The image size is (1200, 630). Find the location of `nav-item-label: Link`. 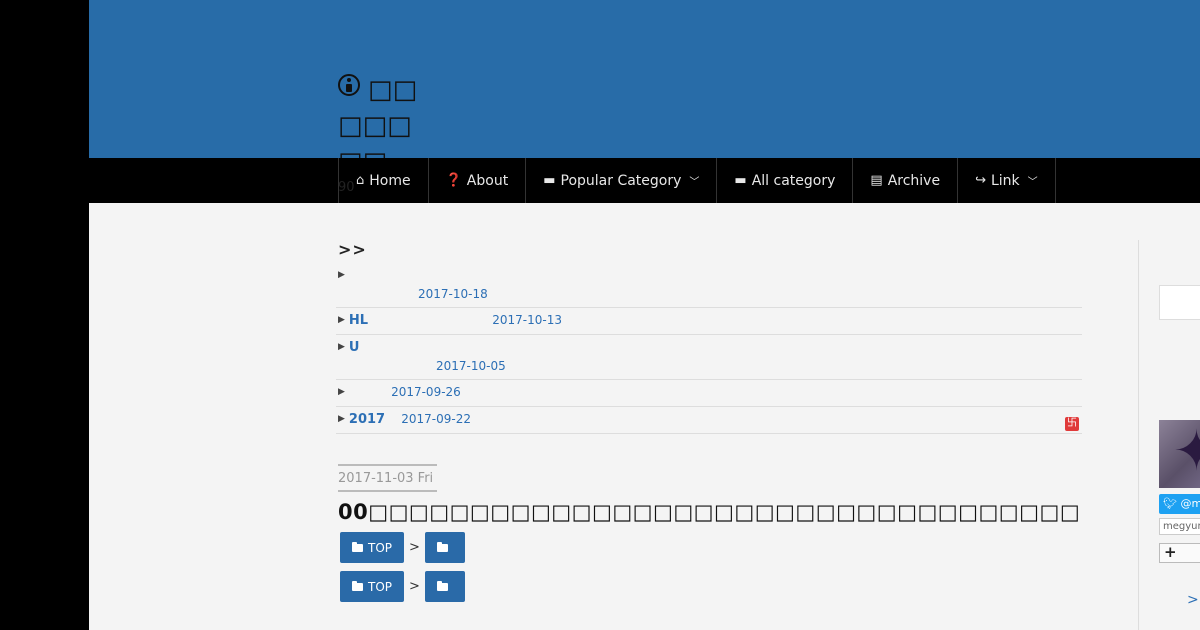

nav-item-label: Link is located at coordinates (1005, 180).